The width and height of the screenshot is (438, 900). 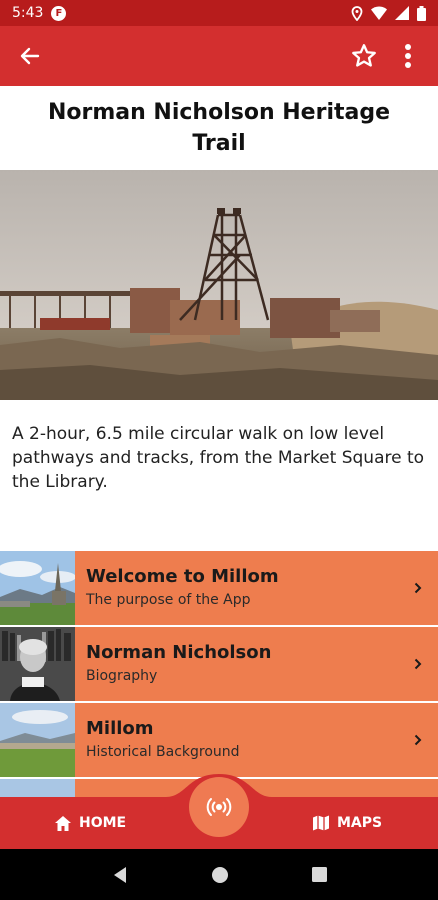 I want to click on maps-tab: MAPS, so click(x=347, y=823).